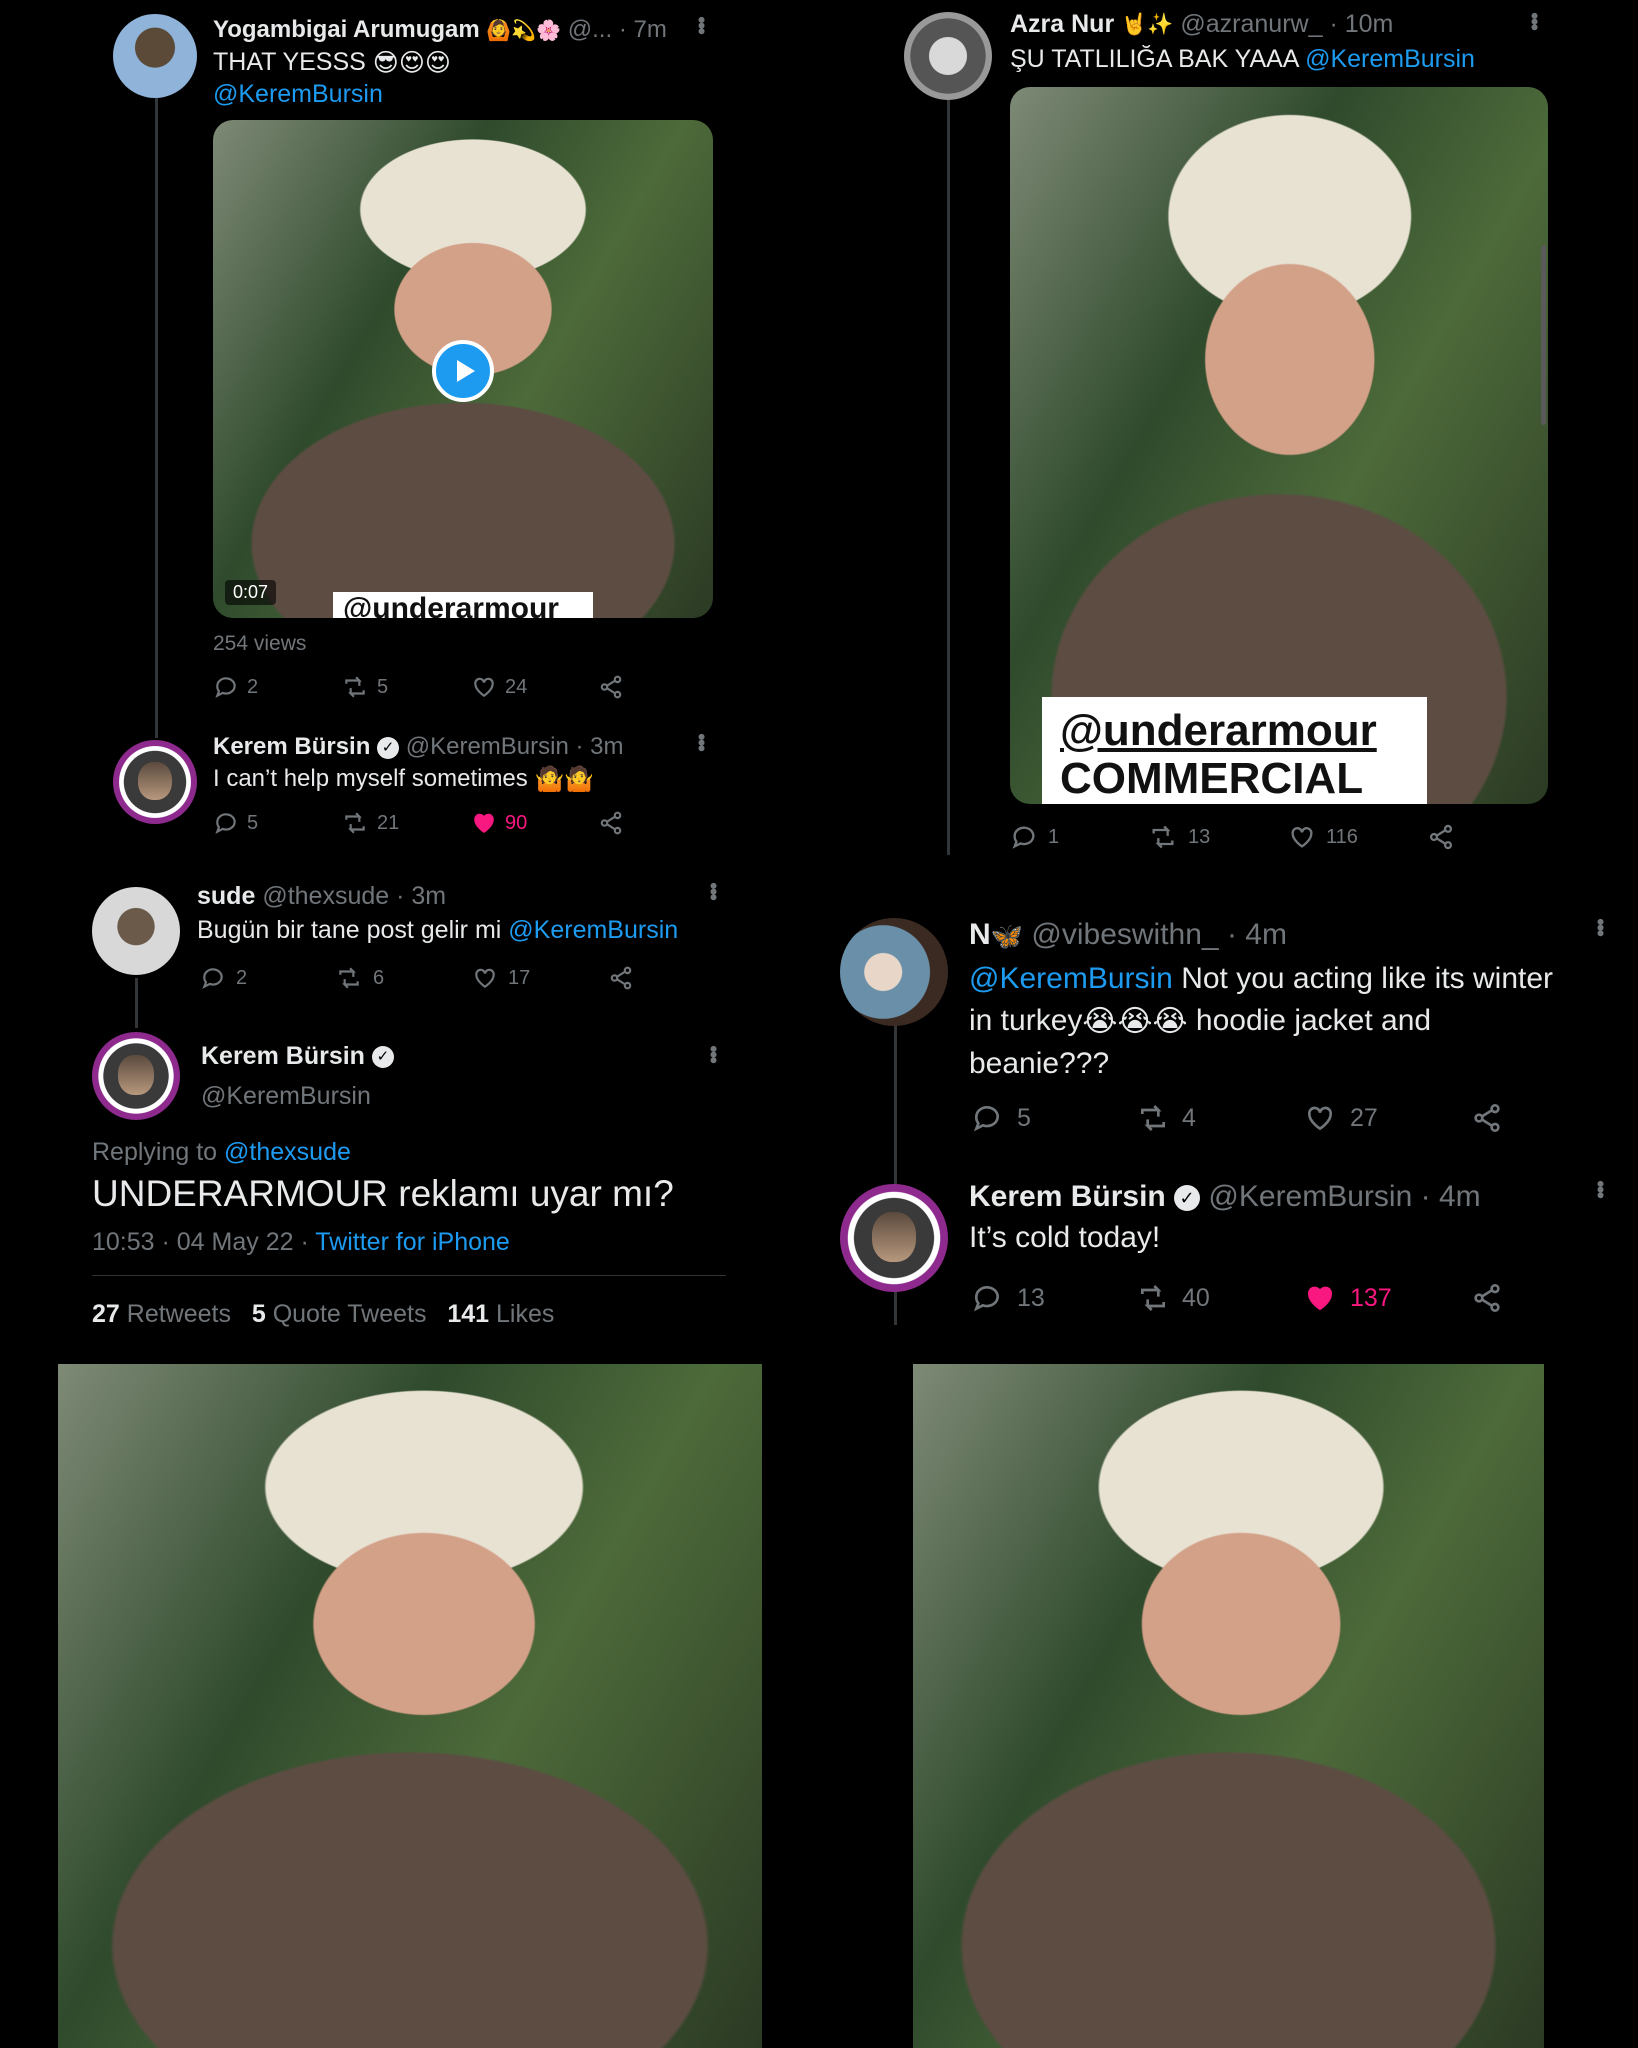 This screenshot has width=1638, height=2048. What do you see at coordinates (325, 896) in the screenshot?
I see `author-handle: @thexsude` at bounding box center [325, 896].